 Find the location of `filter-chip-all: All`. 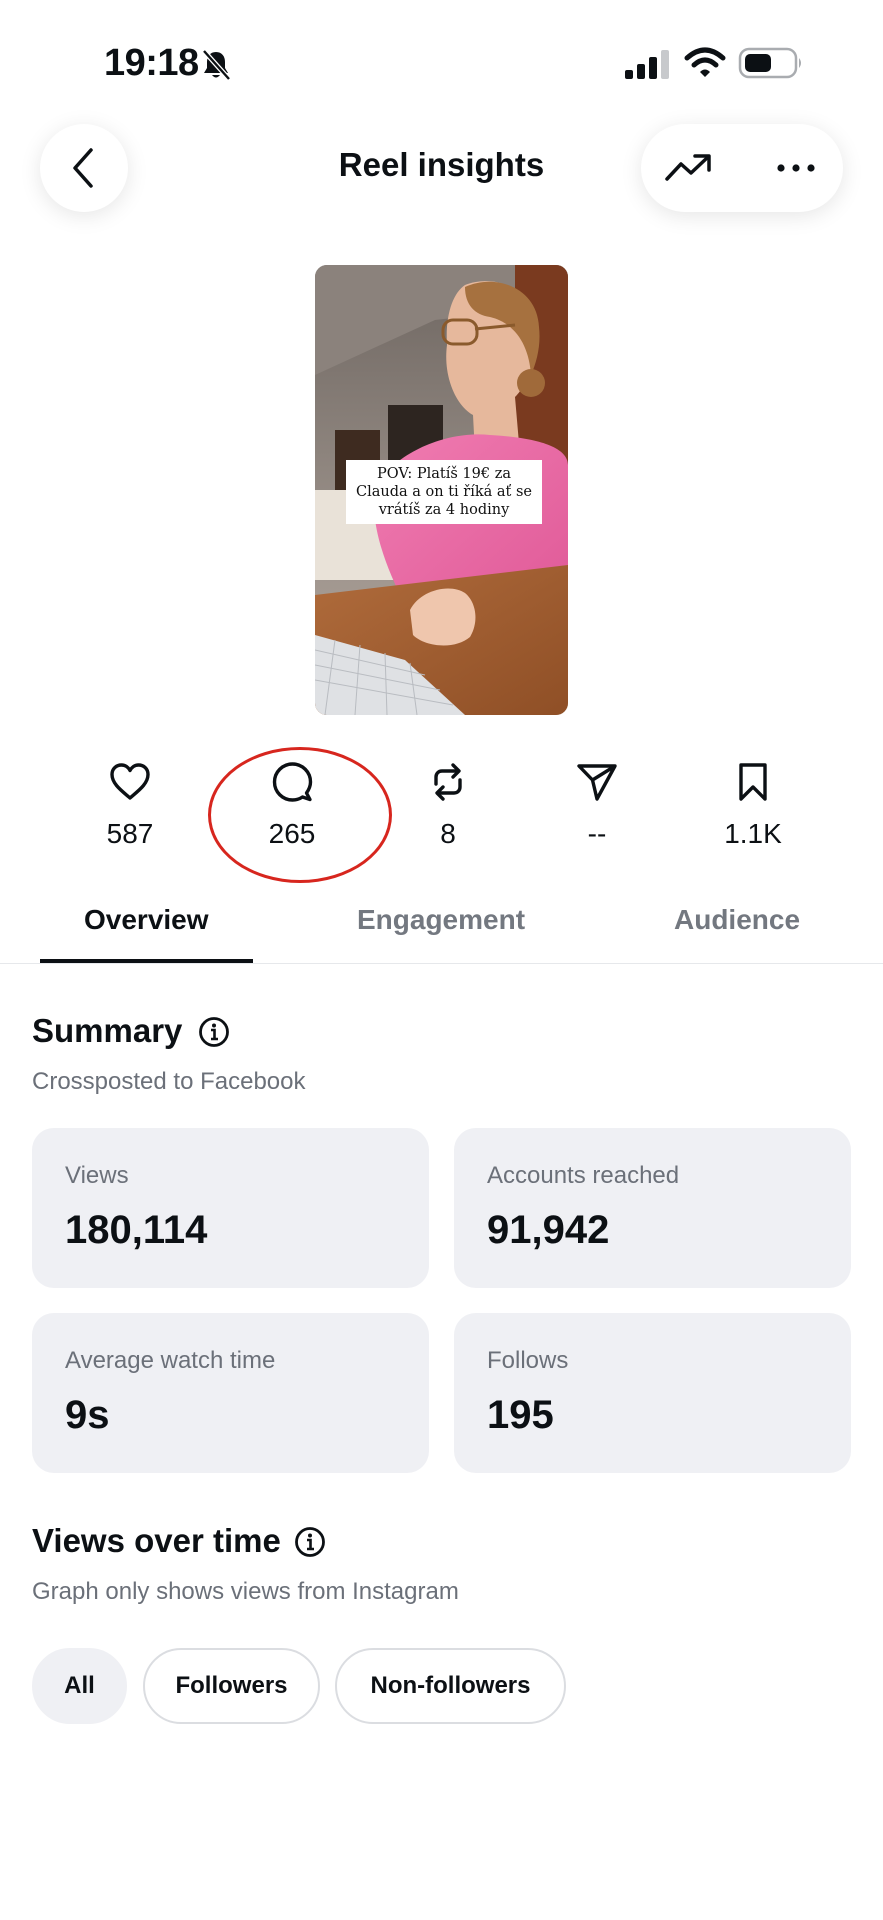

filter-chip-all: All is located at coordinates (79, 1686).